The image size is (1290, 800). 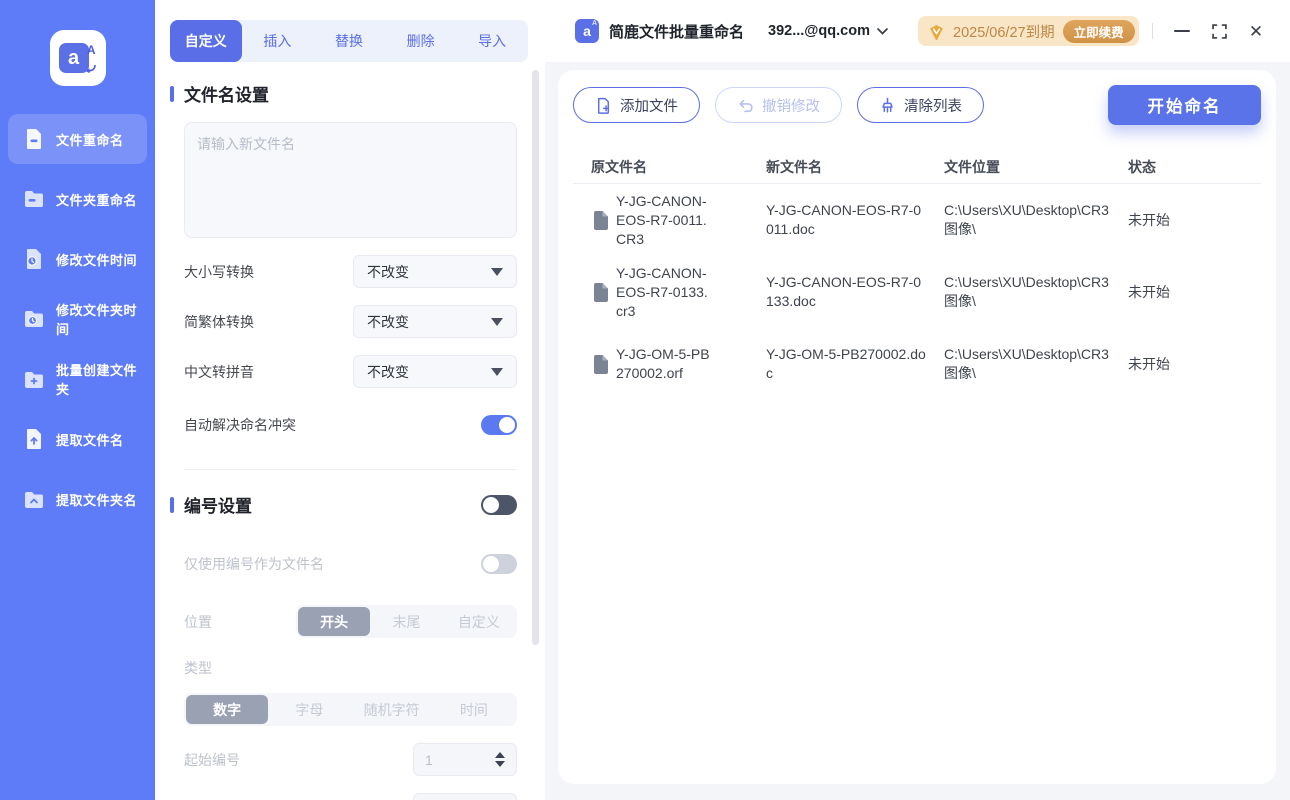 I want to click on close-icon: ✕, so click(x=1256, y=31).